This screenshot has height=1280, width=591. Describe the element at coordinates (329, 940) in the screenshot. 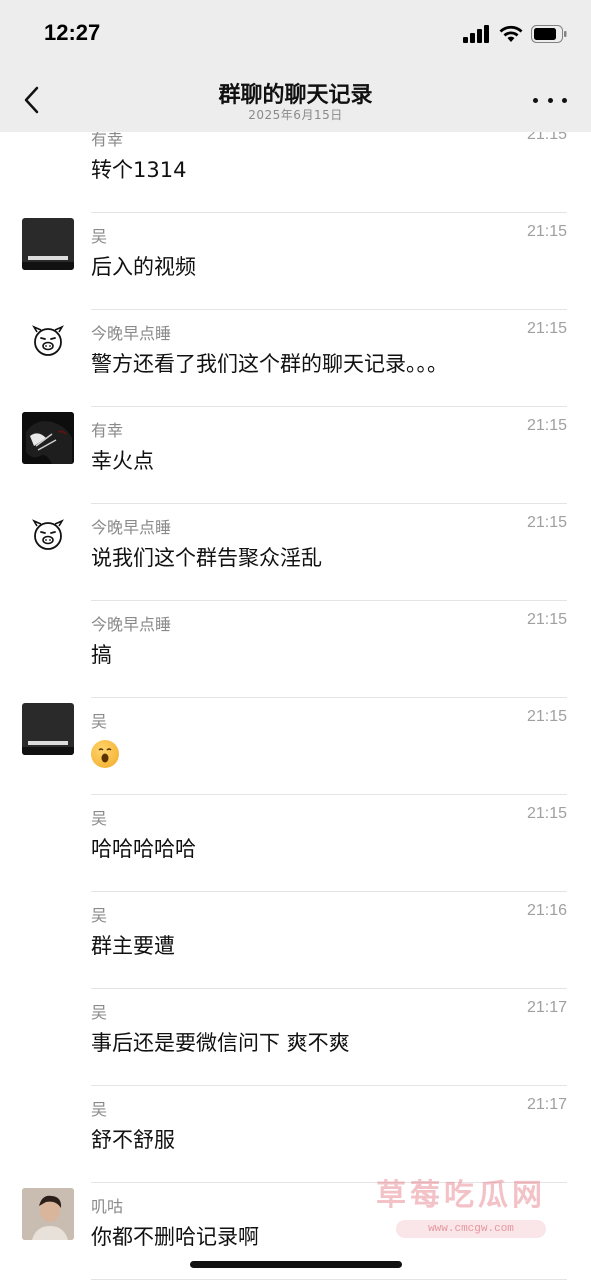

I see `message-body: 吴 21:16 群主要遭` at that location.